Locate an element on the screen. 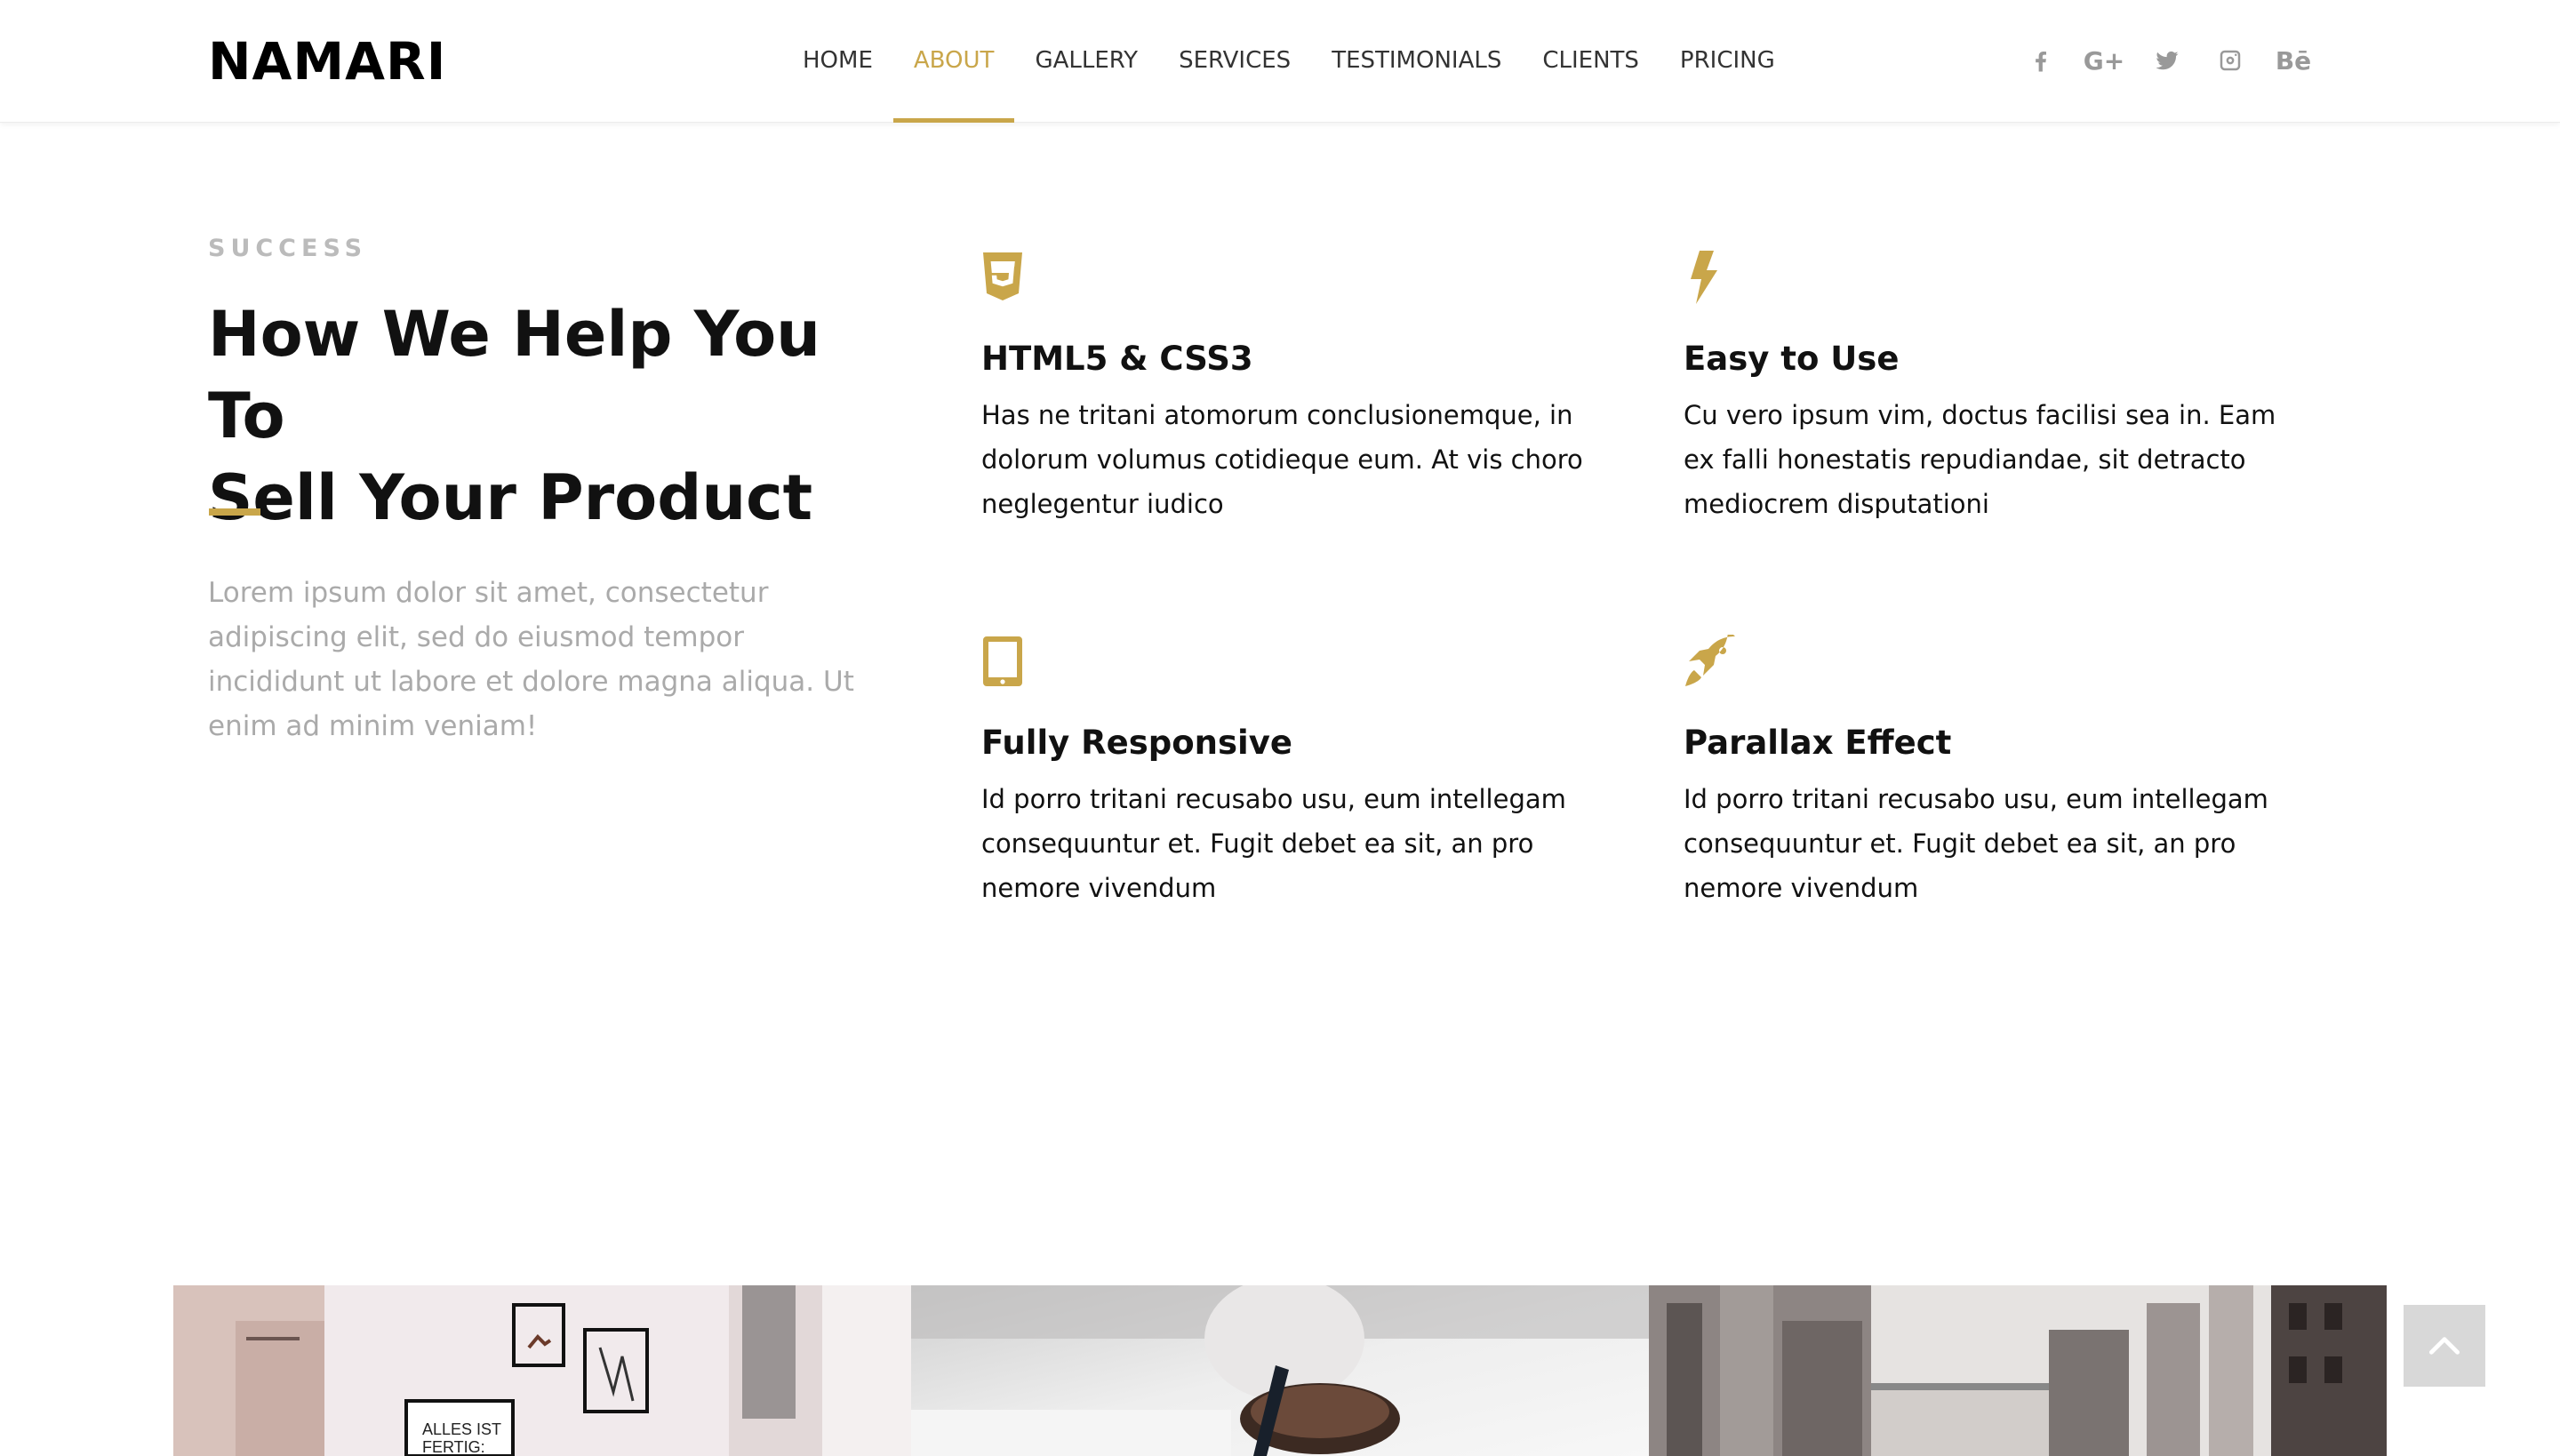 This screenshot has height=1456, width=2560. social-links: G+ Bē is located at coordinates (2167, 60).